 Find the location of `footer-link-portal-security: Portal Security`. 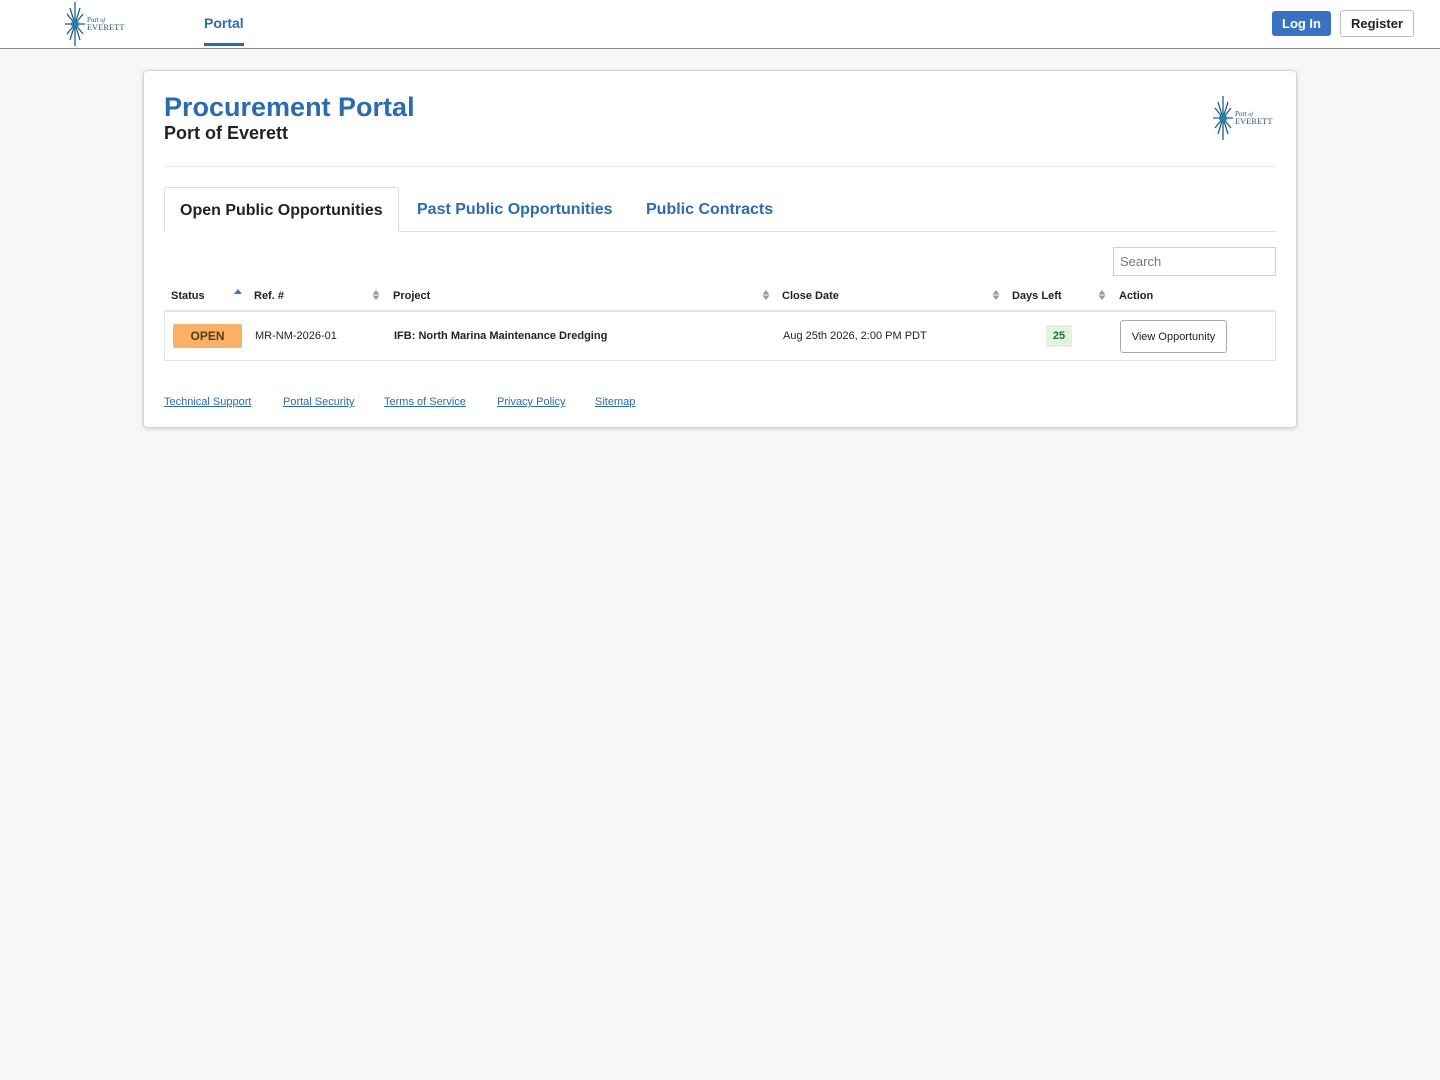

footer-link-portal-security: Portal Security is located at coordinates (319, 402).